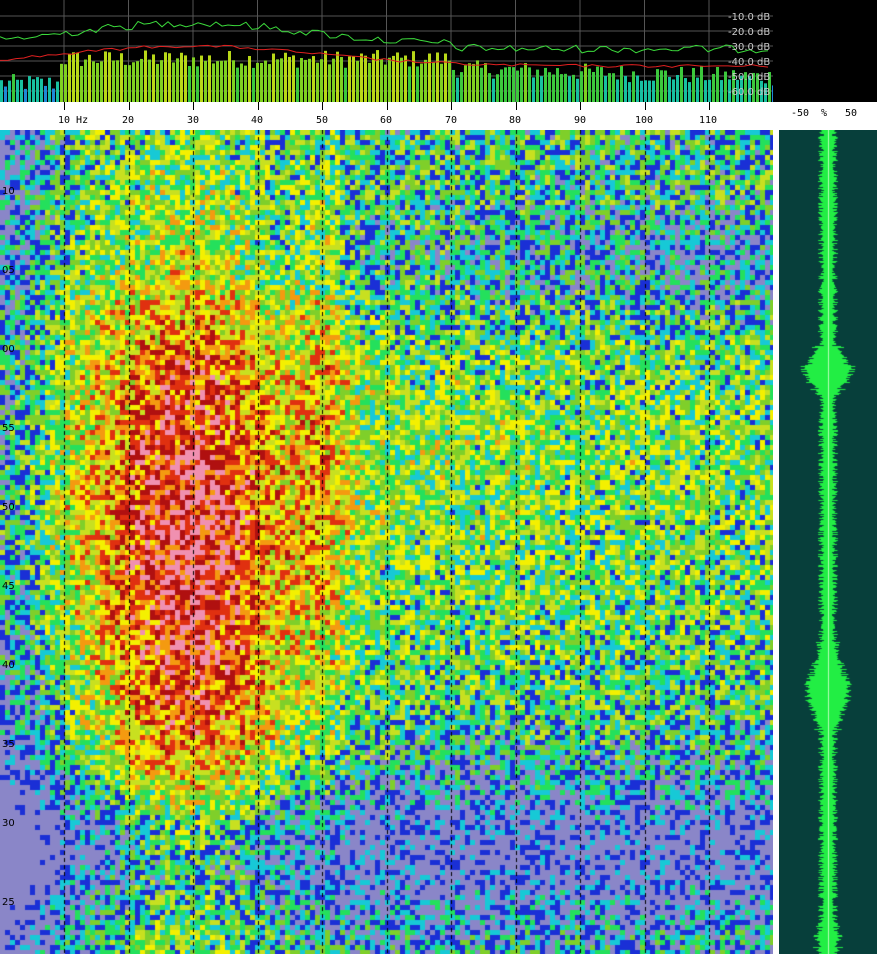 This screenshot has width=877, height=954. I want to click on time-label: 50, so click(8, 507).